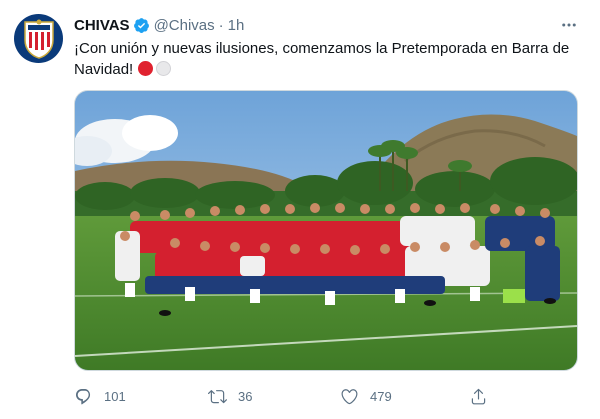 This screenshot has width=600, height=419. What do you see at coordinates (569, 25) in the screenshot?
I see `more-options-icon` at bounding box center [569, 25].